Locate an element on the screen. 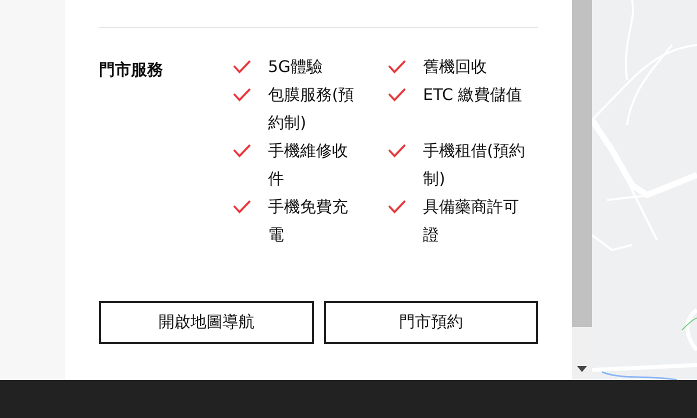  service-item: 手機租借(預約制) is located at coordinates (474, 165).